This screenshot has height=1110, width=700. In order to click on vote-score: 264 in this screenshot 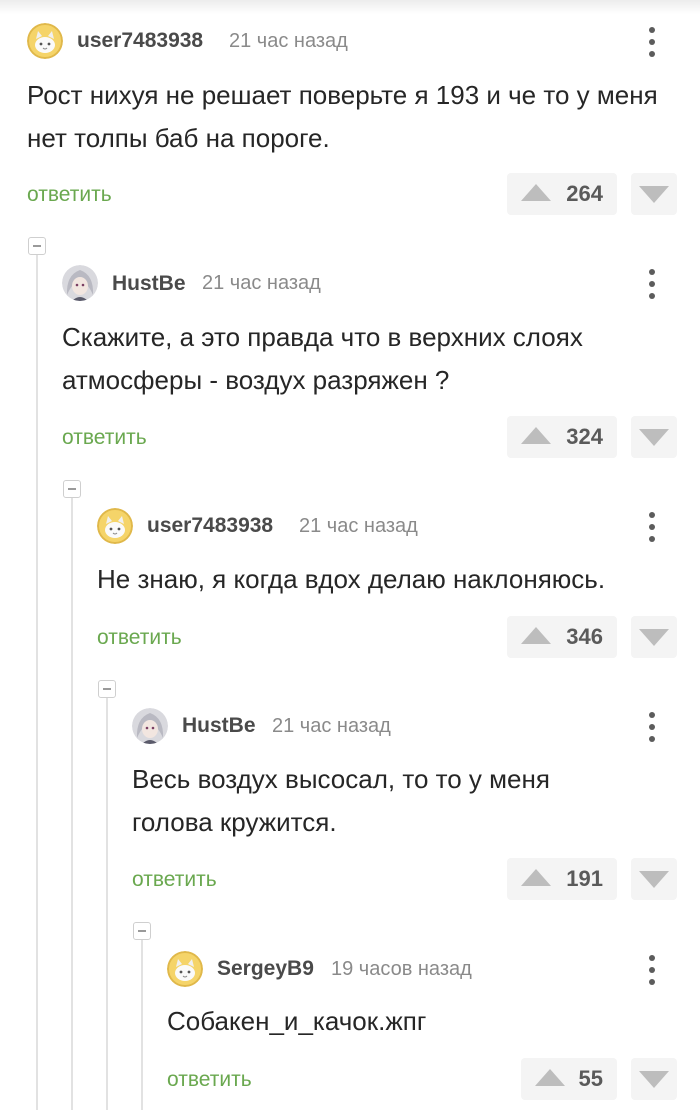, I will do `click(584, 193)`.